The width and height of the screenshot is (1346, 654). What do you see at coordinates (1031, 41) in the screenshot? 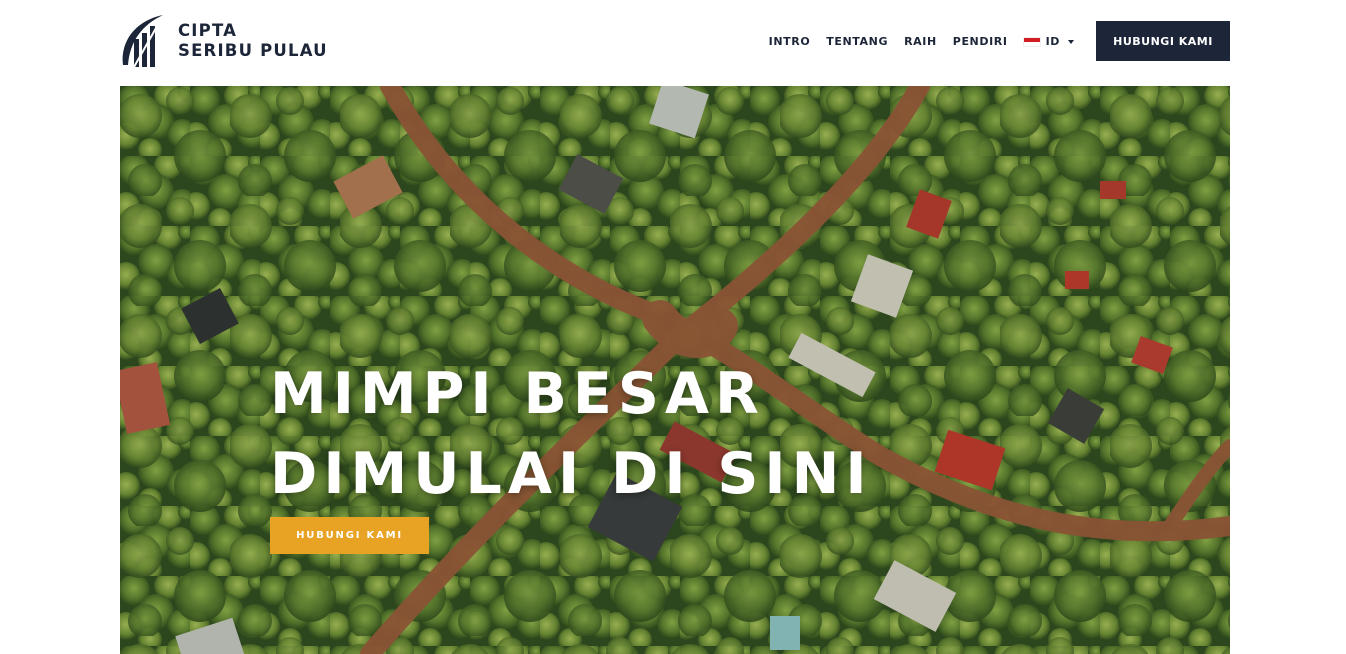
I see `indonesia-flag-icon` at bounding box center [1031, 41].